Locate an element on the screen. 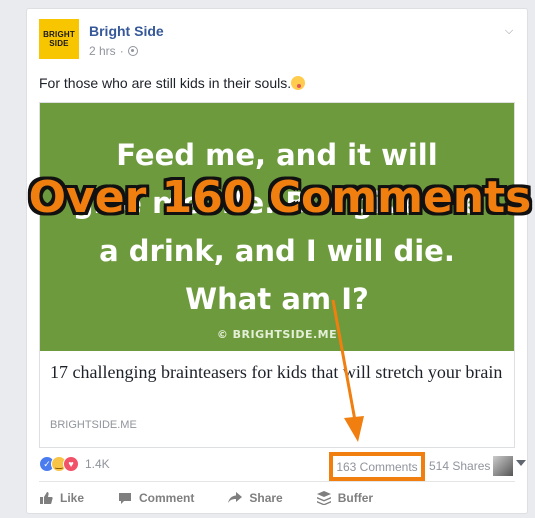 This screenshot has height=518, width=535. love-icon: ♥ is located at coordinates (71, 464).